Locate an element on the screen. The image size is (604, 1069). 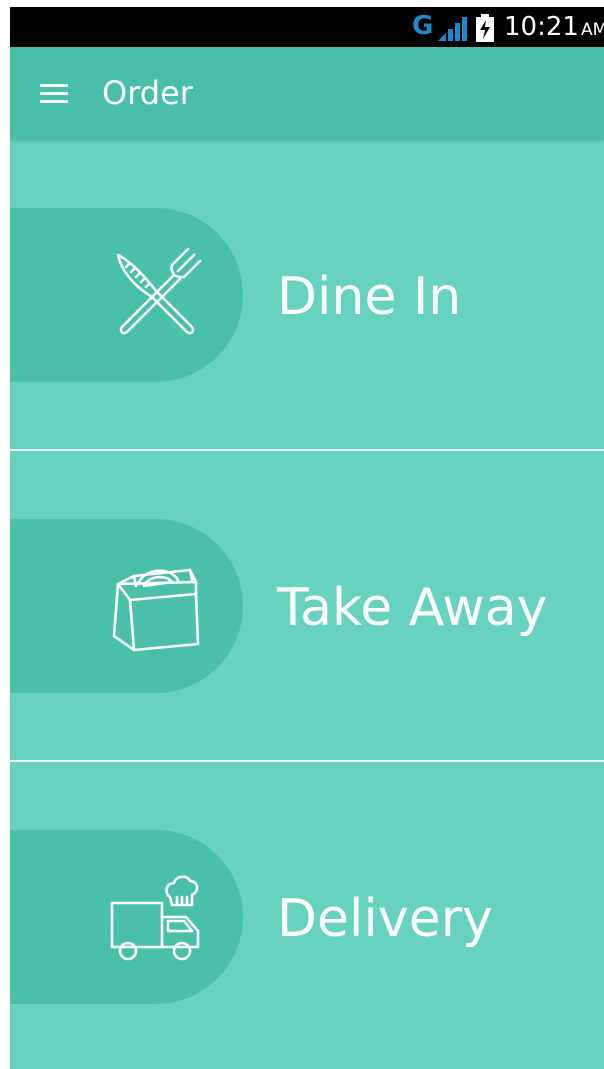
delivery-pill is located at coordinates (126, 917).